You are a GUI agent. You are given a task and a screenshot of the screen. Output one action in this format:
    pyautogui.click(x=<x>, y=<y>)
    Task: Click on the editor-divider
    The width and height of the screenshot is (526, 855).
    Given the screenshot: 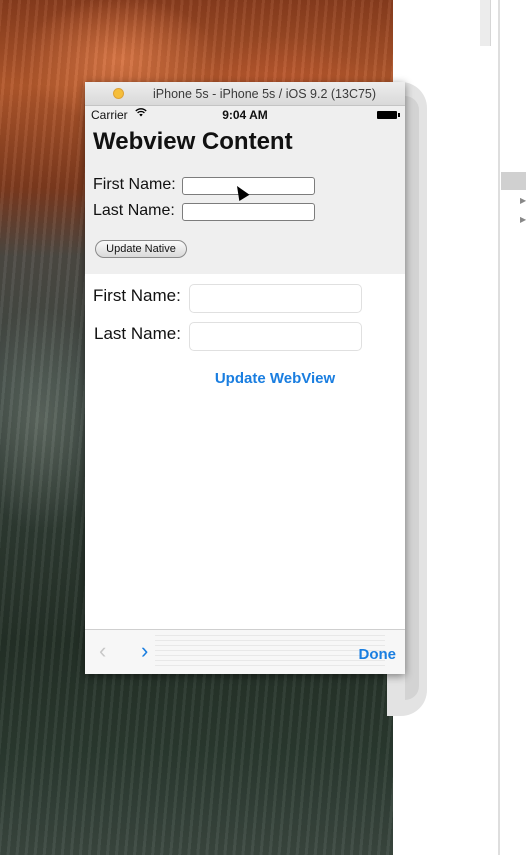 What is the action you would take?
    pyautogui.click(x=499, y=427)
    